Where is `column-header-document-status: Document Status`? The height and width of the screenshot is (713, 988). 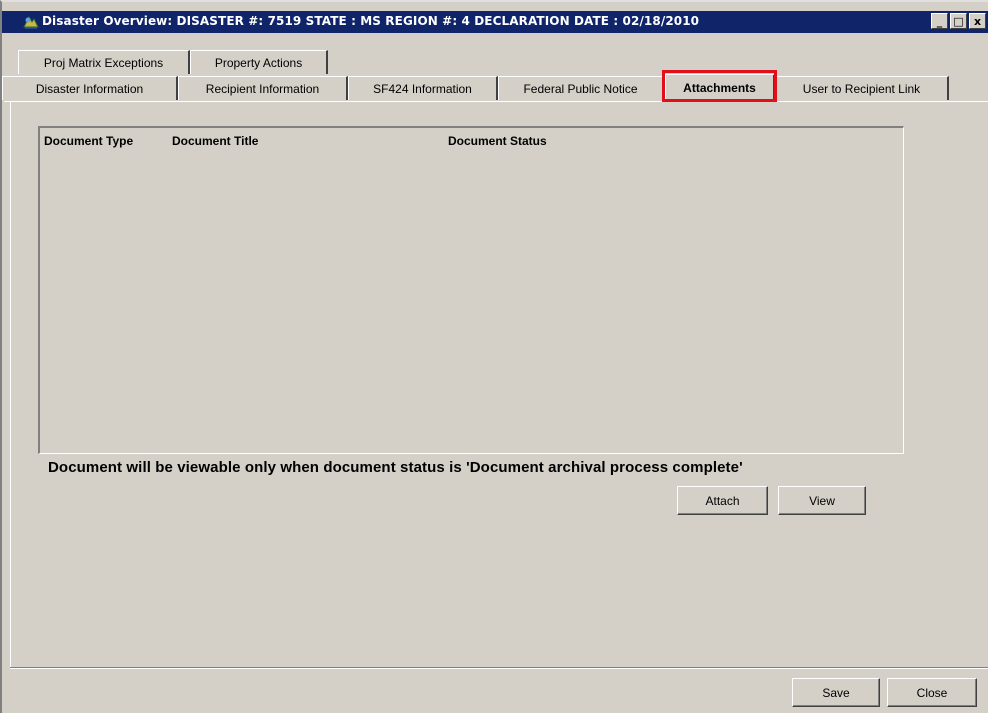
column-header-document-status: Document Status is located at coordinates (497, 141).